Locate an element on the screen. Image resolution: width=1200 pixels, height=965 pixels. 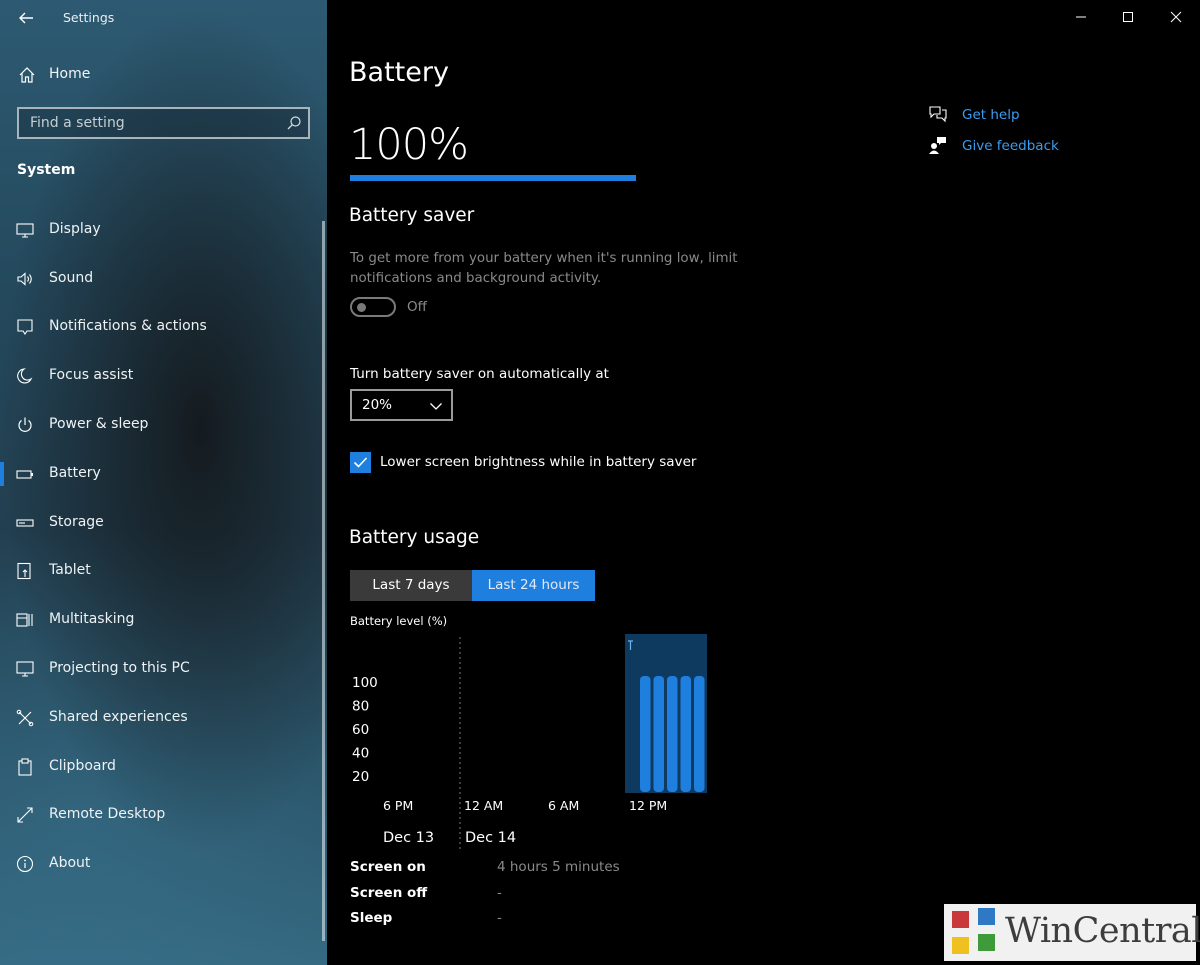
auto-battery-saver-dropdown: 20% is located at coordinates (401, 405).